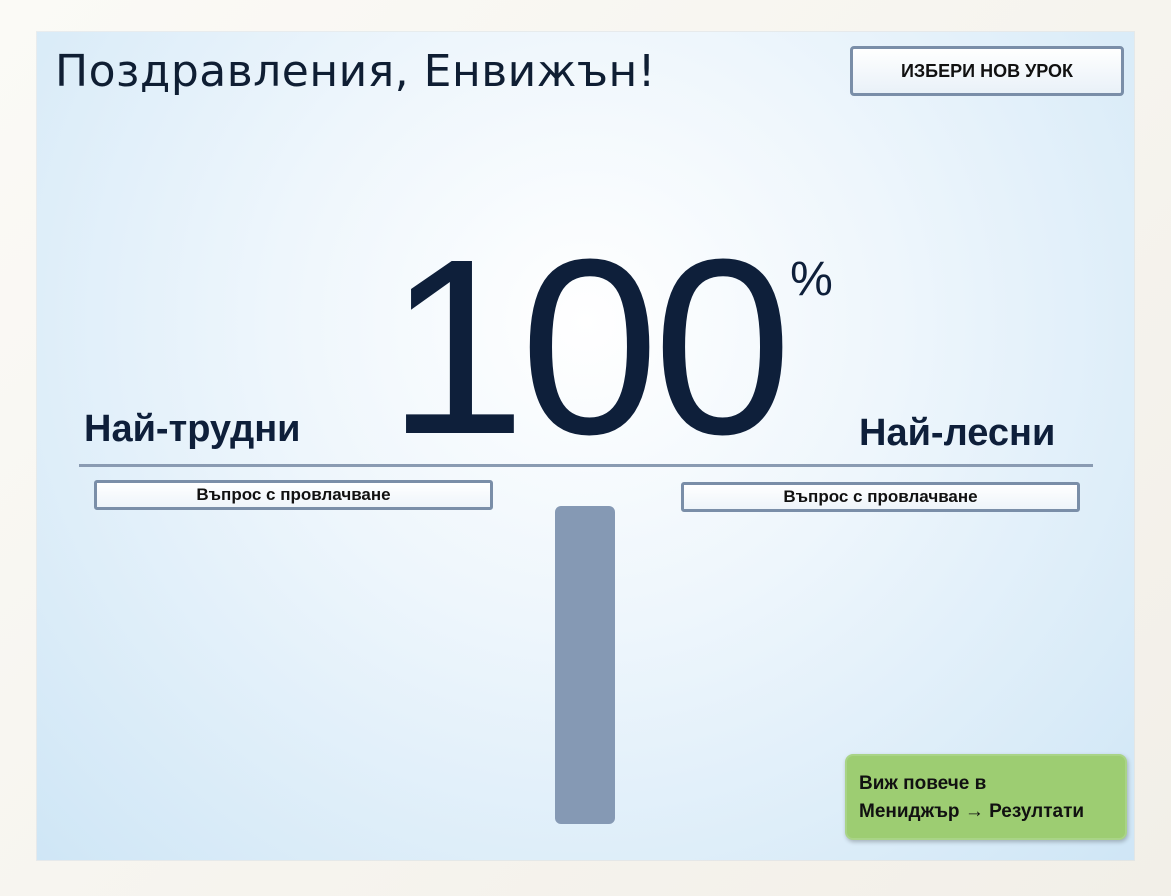 The height and width of the screenshot is (896, 1171). What do you see at coordinates (610, 347) in the screenshot?
I see `score-display: 100 %` at bounding box center [610, 347].